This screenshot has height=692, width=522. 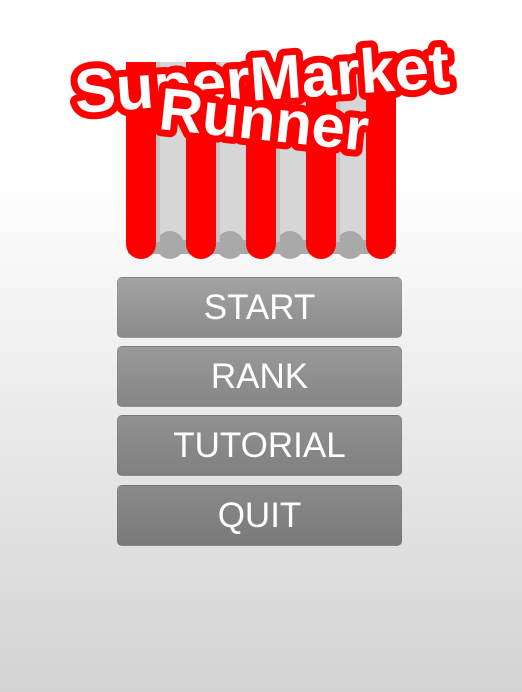 I want to click on tutorial-button-label: TUTORIAL, so click(x=259, y=445).